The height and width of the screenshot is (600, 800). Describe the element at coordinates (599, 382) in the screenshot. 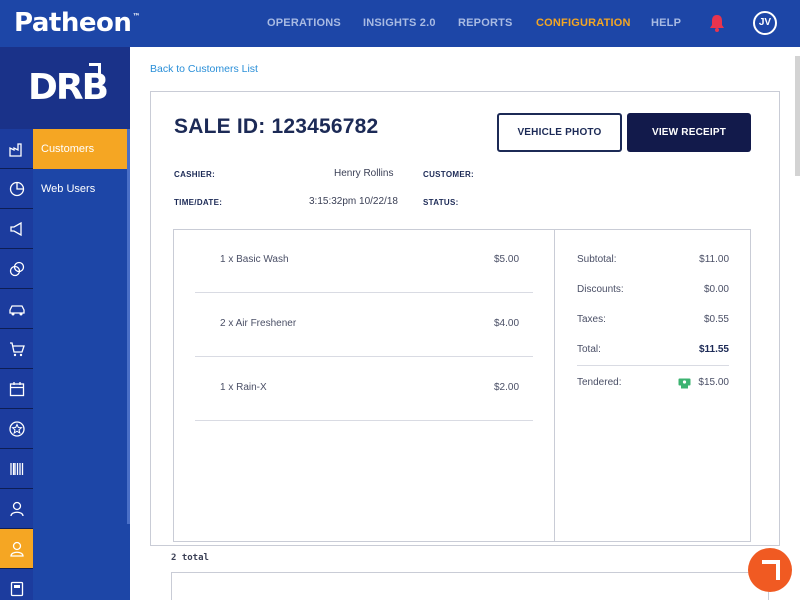

I see `tendered-label: Tendered:` at that location.